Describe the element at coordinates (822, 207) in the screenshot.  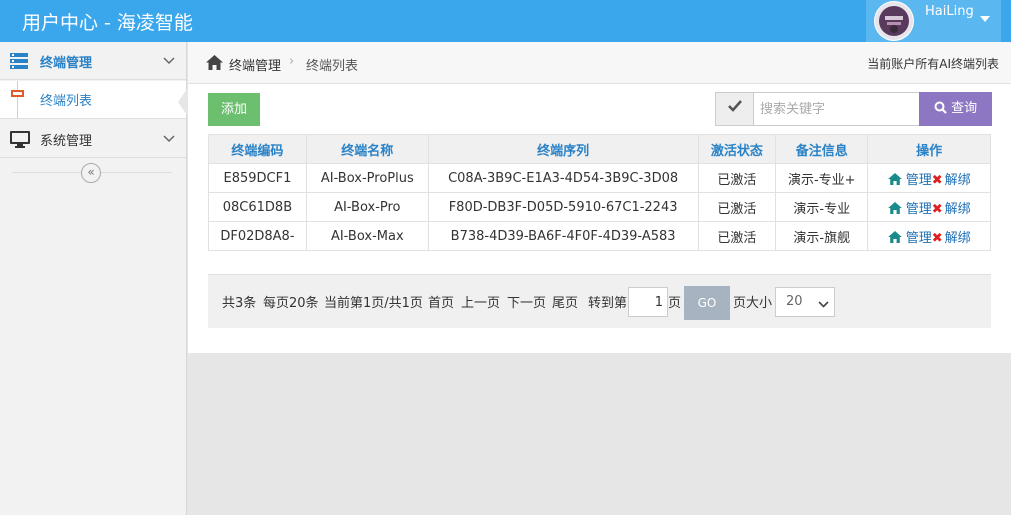
I see `cell-remark: 演示-专业` at that location.